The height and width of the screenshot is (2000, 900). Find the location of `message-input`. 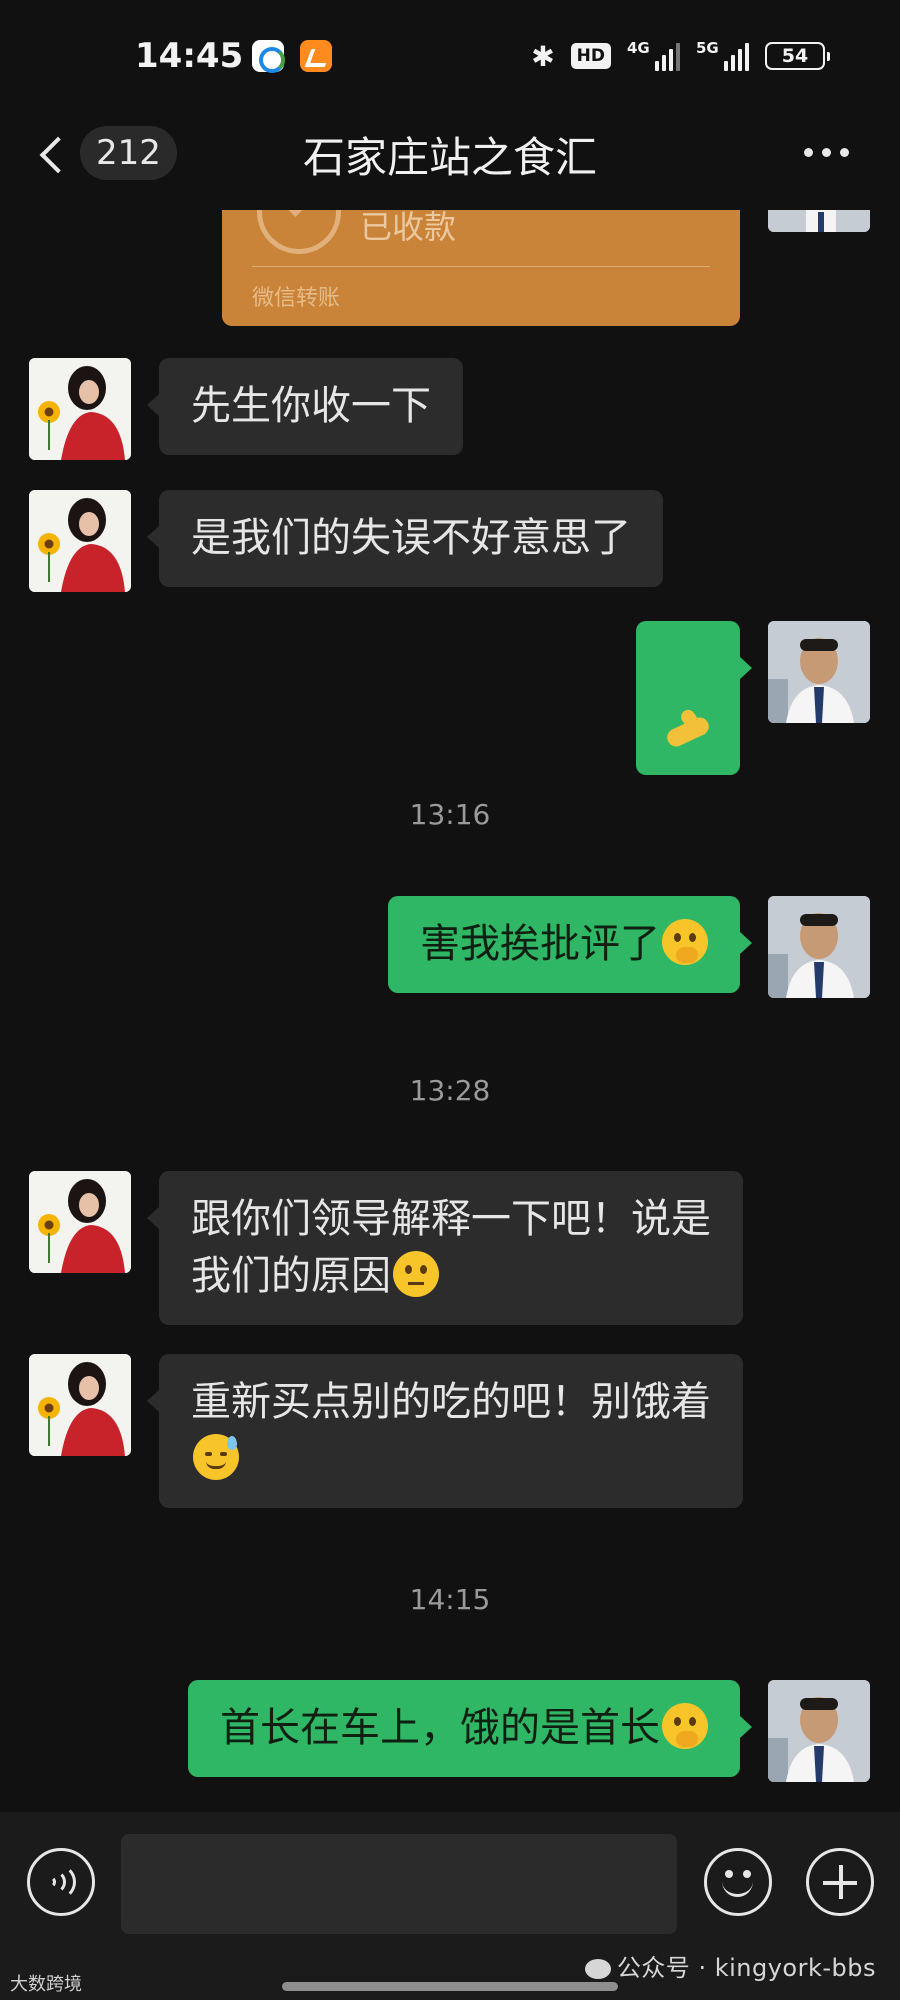

message-input is located at coordinates (399, 1884).